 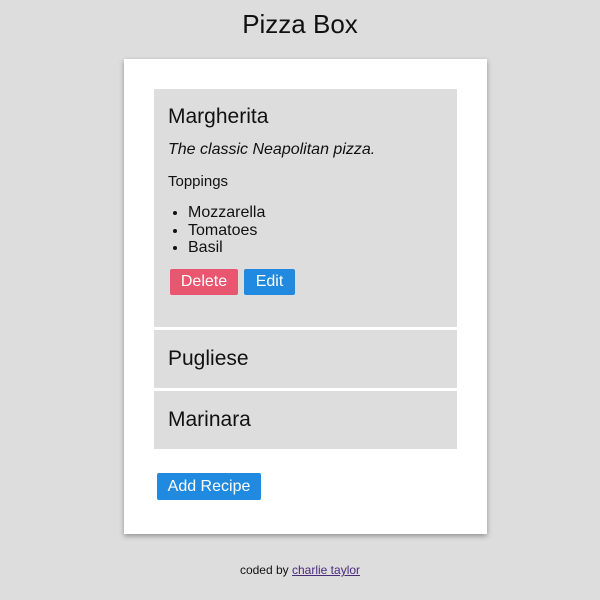 What do you see at coordinates (198, 181) in the screenshot?
I see `toppings-heading: Toppings` at bounding box center [198, 181].